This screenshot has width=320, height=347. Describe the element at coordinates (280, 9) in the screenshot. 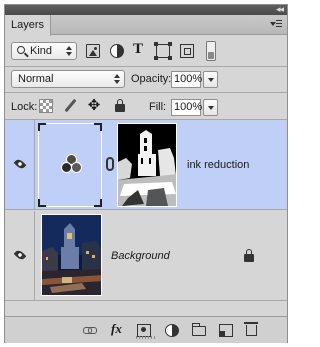

I see `collapse-panel-icon: ◂◂` at that location.